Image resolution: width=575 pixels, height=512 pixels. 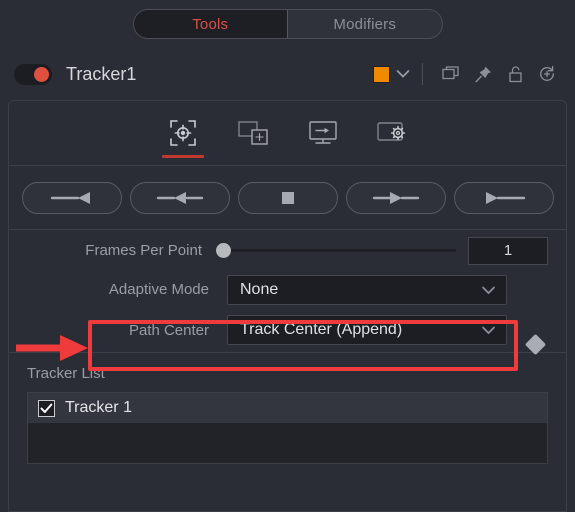 I want to click on frames-per-point-label: Frames Per Point, so click(x=143, y=250).